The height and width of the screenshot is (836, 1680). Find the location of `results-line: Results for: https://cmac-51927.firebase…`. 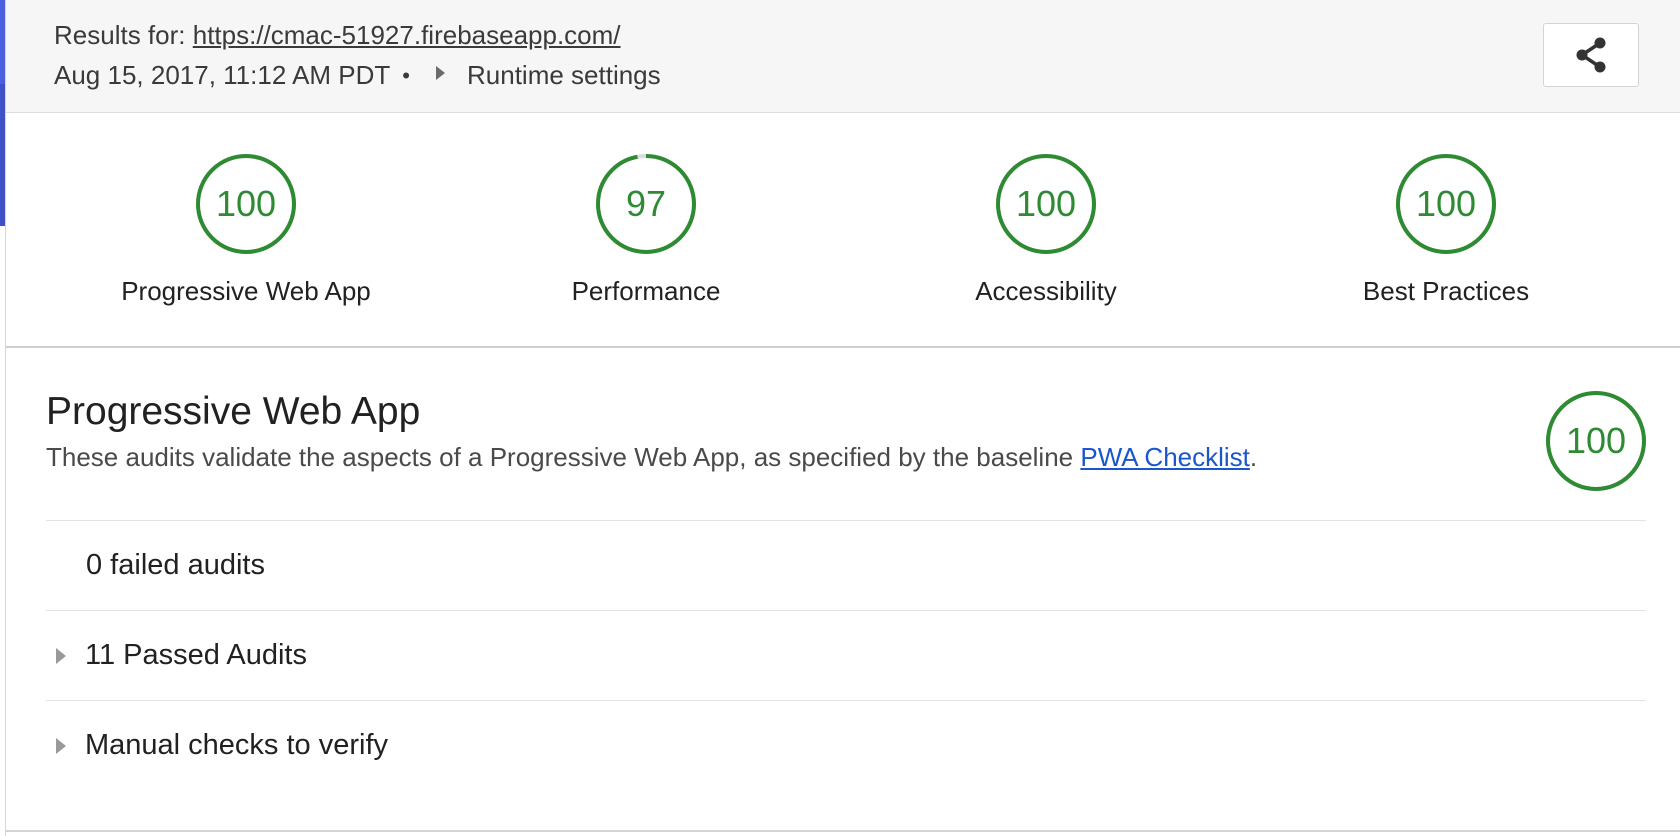

results-line: Results for: https://cmac-51927.firebase… is located at coordinates (337, 35).